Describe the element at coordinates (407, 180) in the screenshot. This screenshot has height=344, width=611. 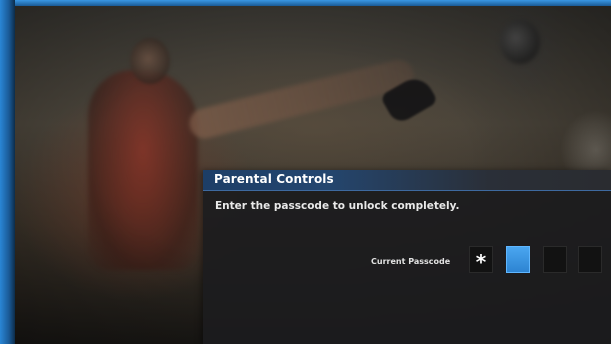
I see `dialog-title-bar: Parental Controls` at that location.